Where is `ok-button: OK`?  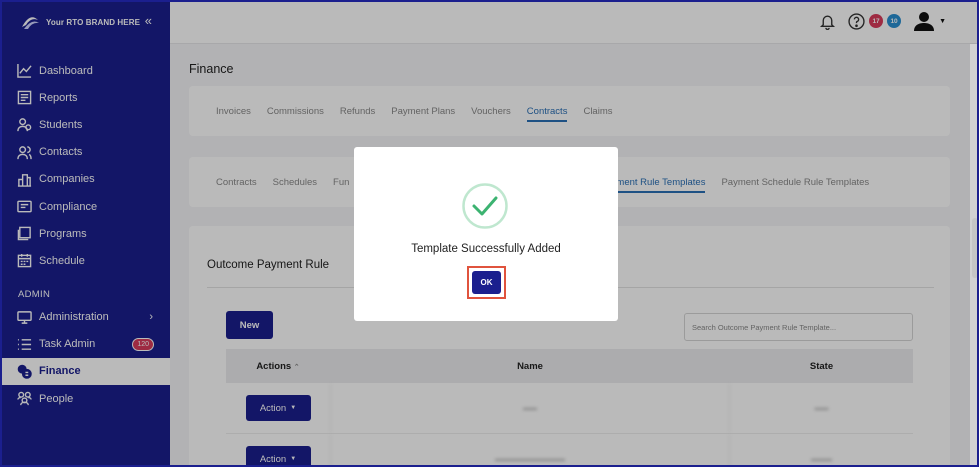 ok-button: OK is located at coordinates (486, 282).